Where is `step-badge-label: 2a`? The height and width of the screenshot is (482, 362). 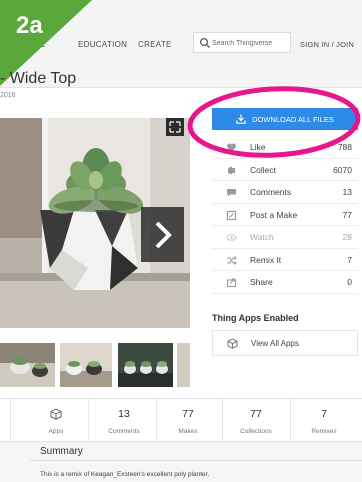 step-badge-label: 2a is located at coordinates (29, 25).